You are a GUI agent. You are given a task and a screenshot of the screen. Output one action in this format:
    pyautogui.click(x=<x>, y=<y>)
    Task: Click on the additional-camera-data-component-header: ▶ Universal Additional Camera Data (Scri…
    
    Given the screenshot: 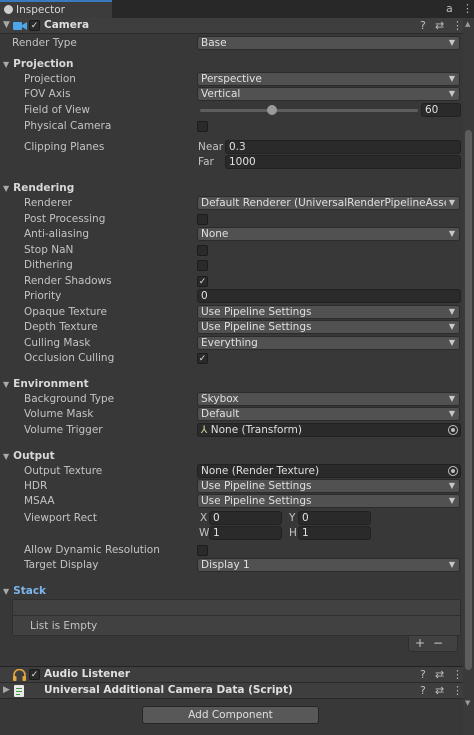 What is the action you would take?
    pyautogui.click(x=237, y=691)
    